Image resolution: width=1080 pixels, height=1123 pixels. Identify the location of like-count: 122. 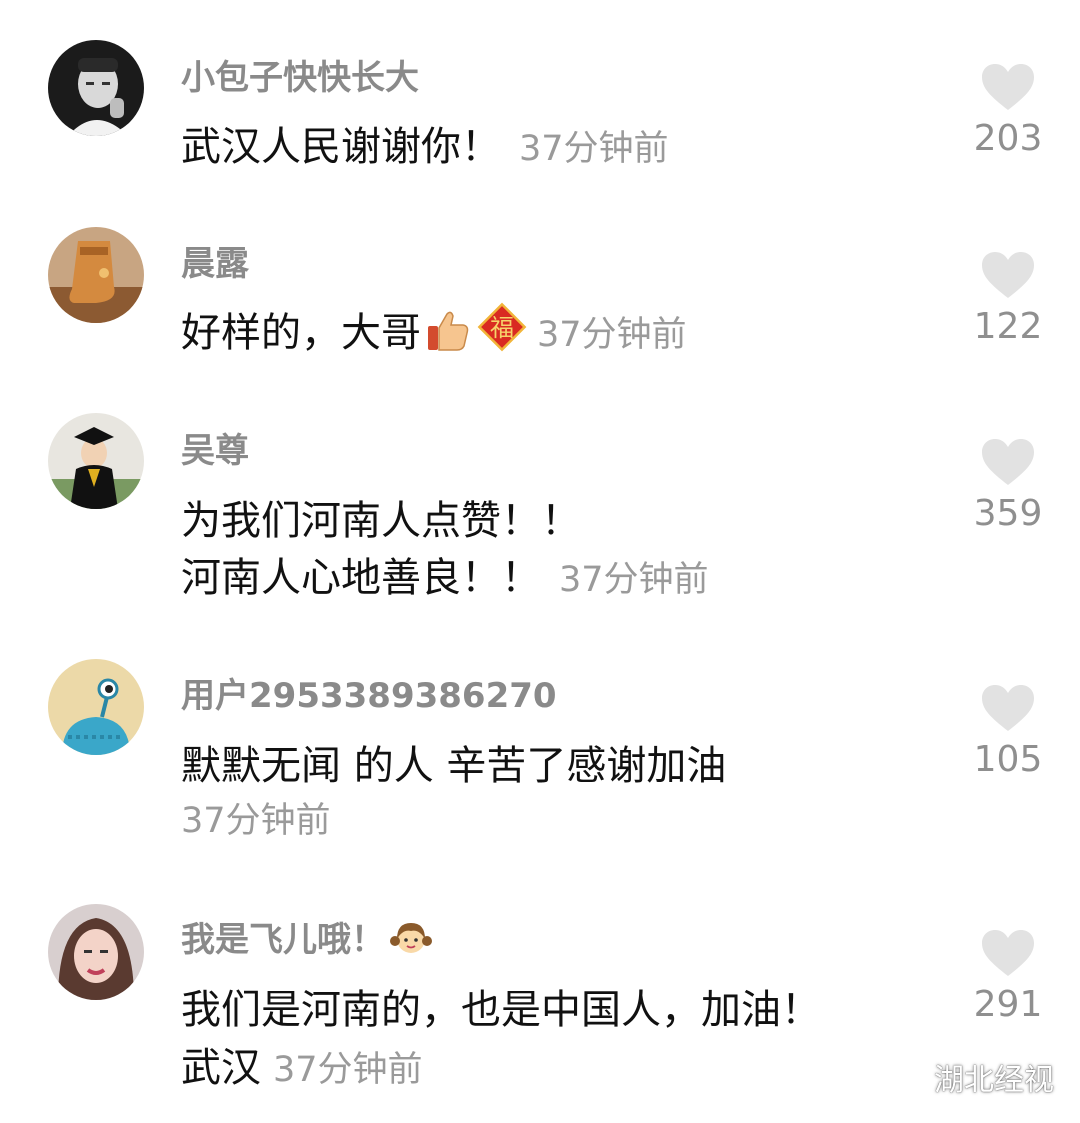
(1008, 326).